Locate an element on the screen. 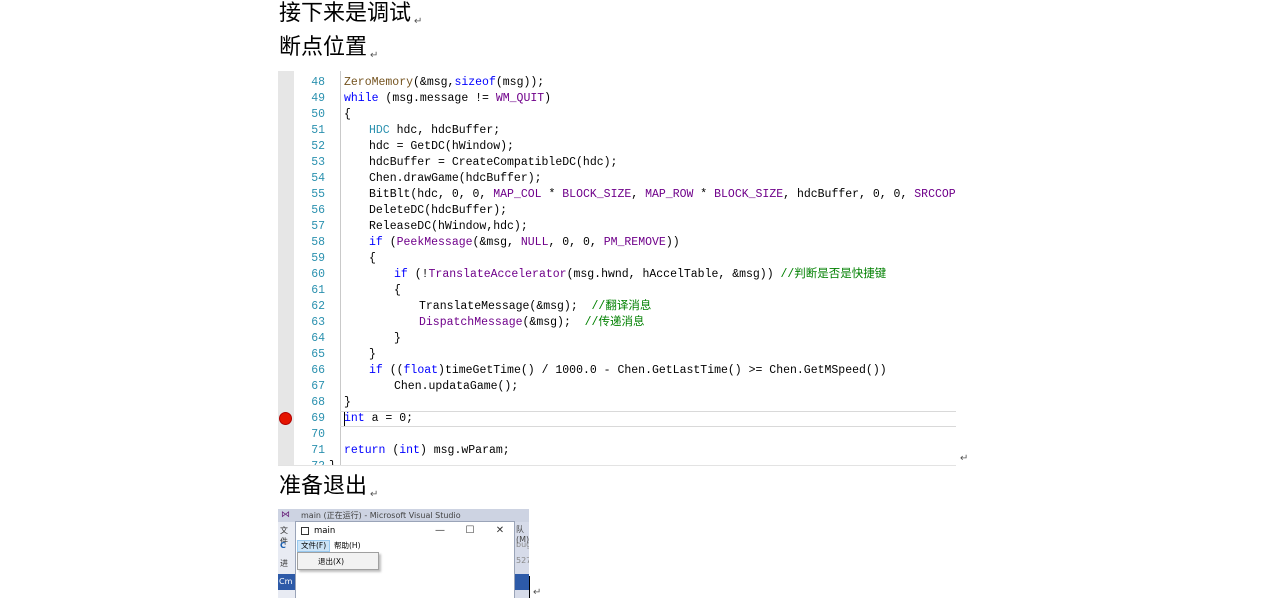  close-button: ✕ is located at coordinates (500, 531).